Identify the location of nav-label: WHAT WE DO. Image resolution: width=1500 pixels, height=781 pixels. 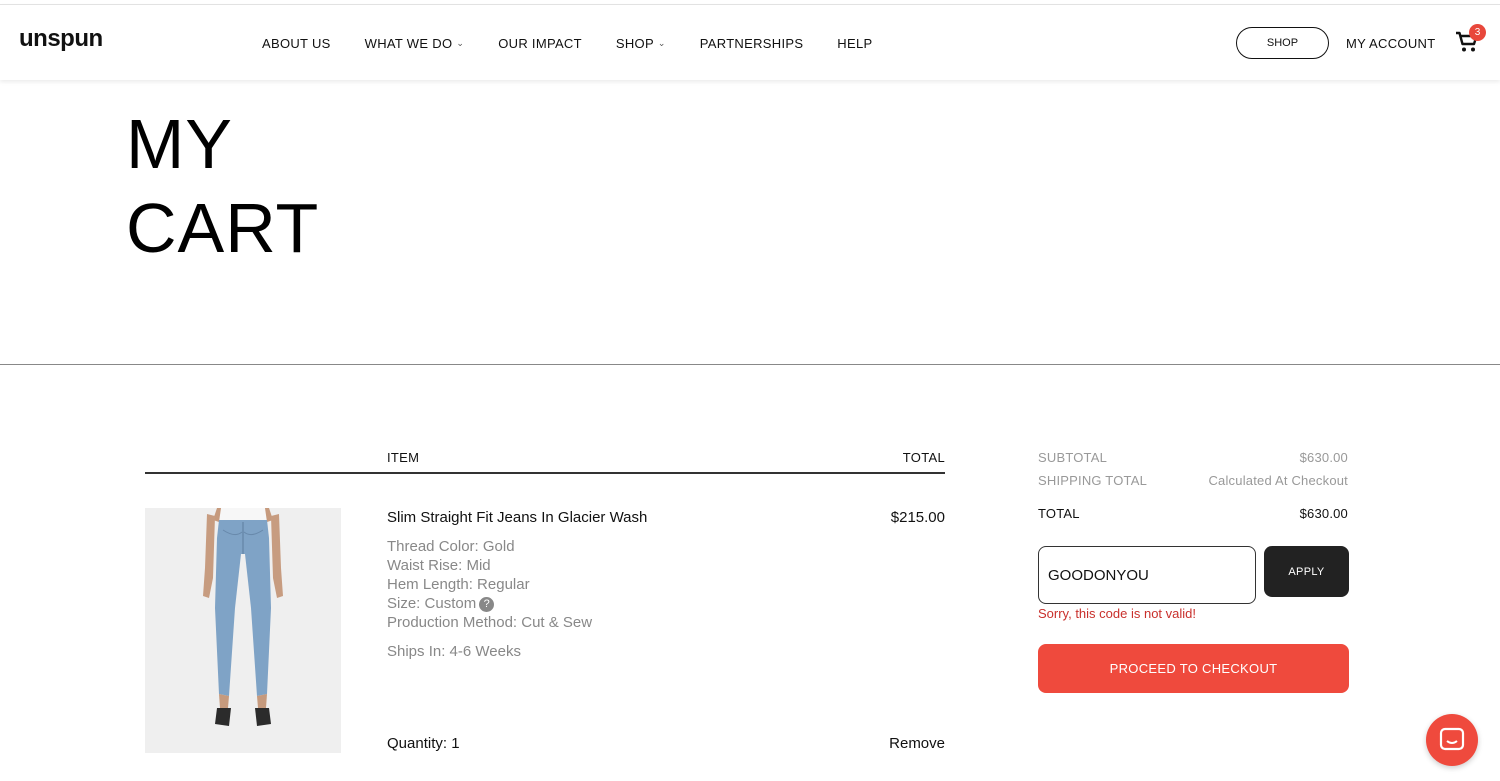
(408, 43).